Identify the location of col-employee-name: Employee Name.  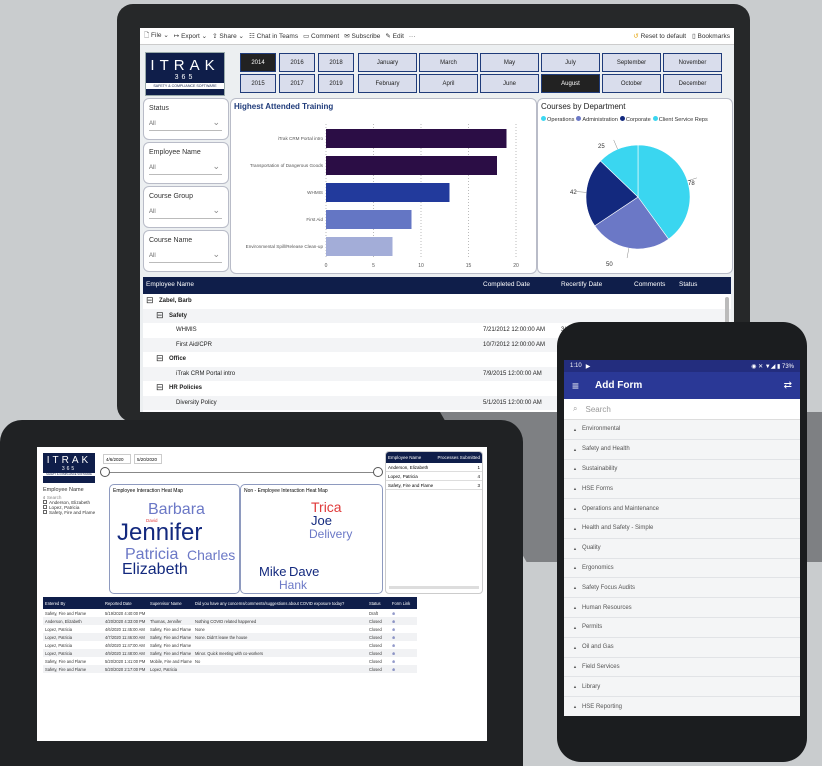
(170, 284).